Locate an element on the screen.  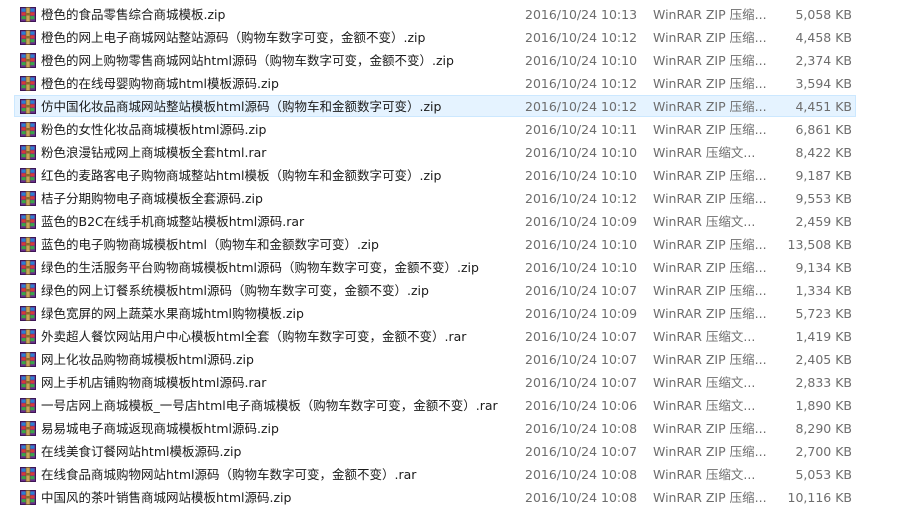
file-size: 5,058 KB is located at coordinates (823, 14).